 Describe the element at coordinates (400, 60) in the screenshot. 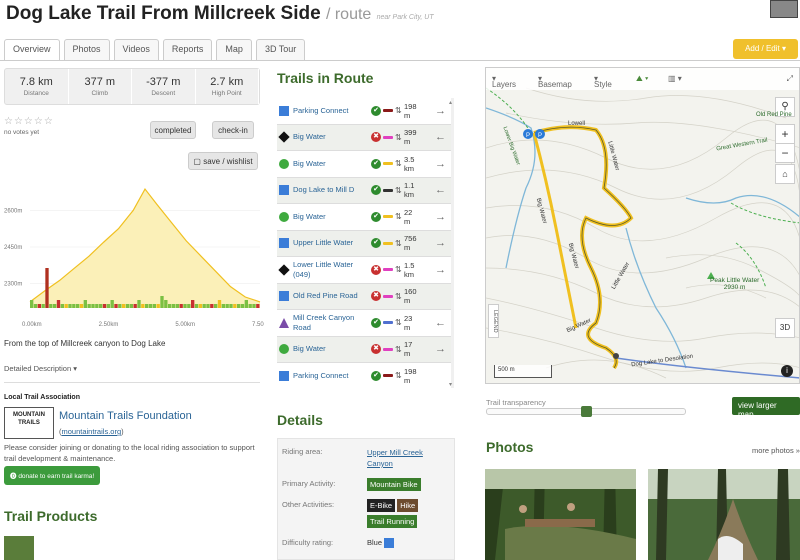

I see `tab-divider` at that location.